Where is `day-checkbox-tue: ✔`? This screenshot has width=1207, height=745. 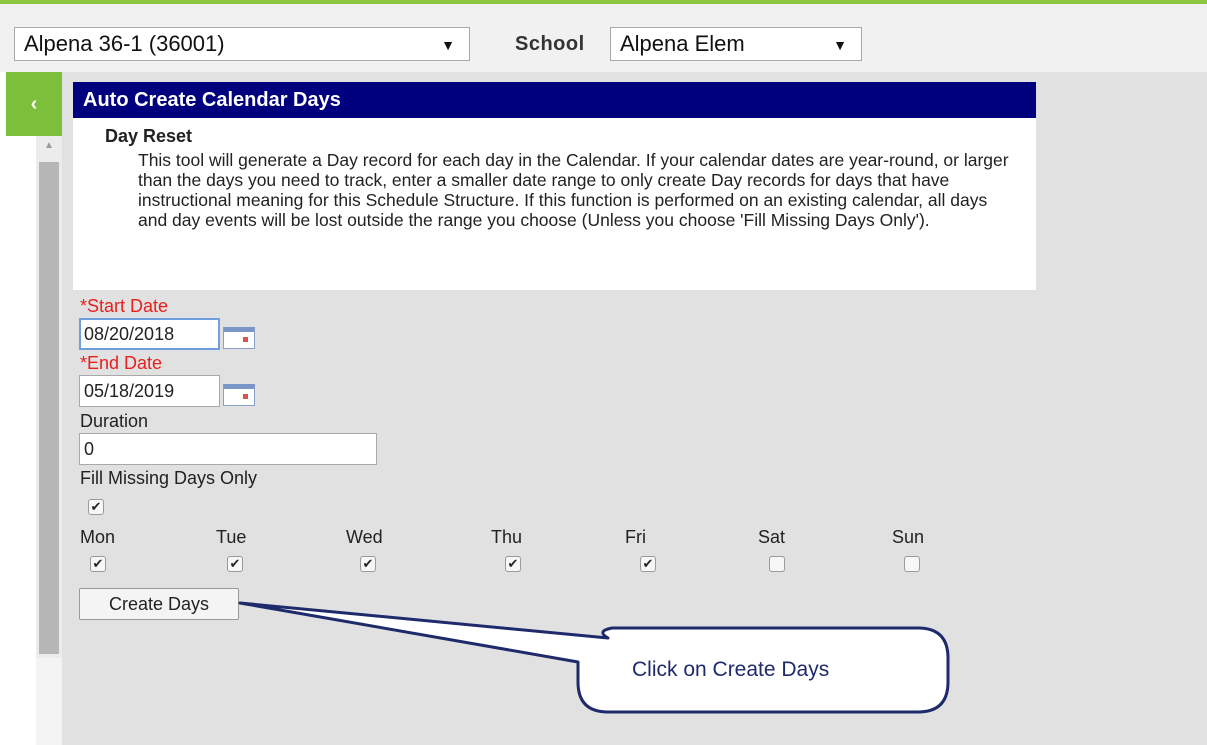
day-checkbox-tue: ✔ is located at coordinates (235, 564).